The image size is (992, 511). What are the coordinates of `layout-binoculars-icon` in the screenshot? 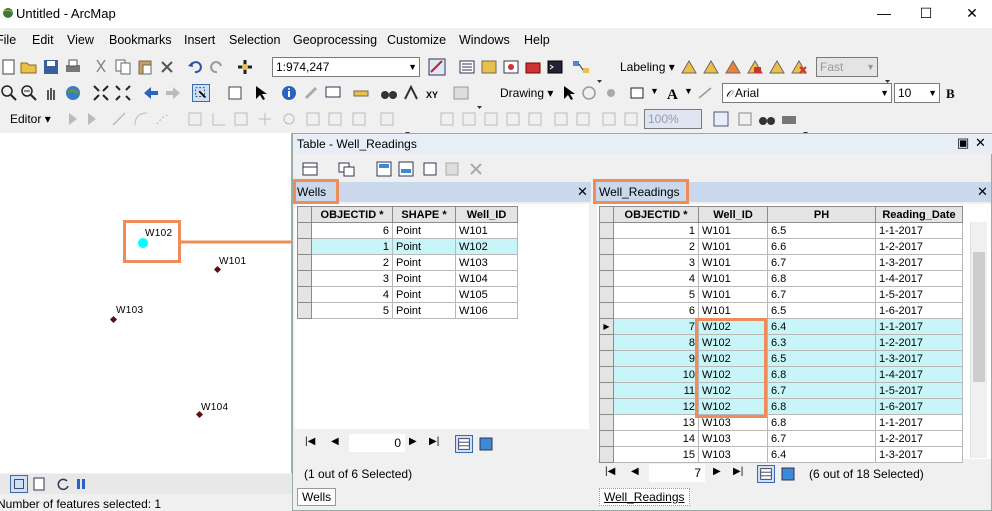 It's located at (767, 119).